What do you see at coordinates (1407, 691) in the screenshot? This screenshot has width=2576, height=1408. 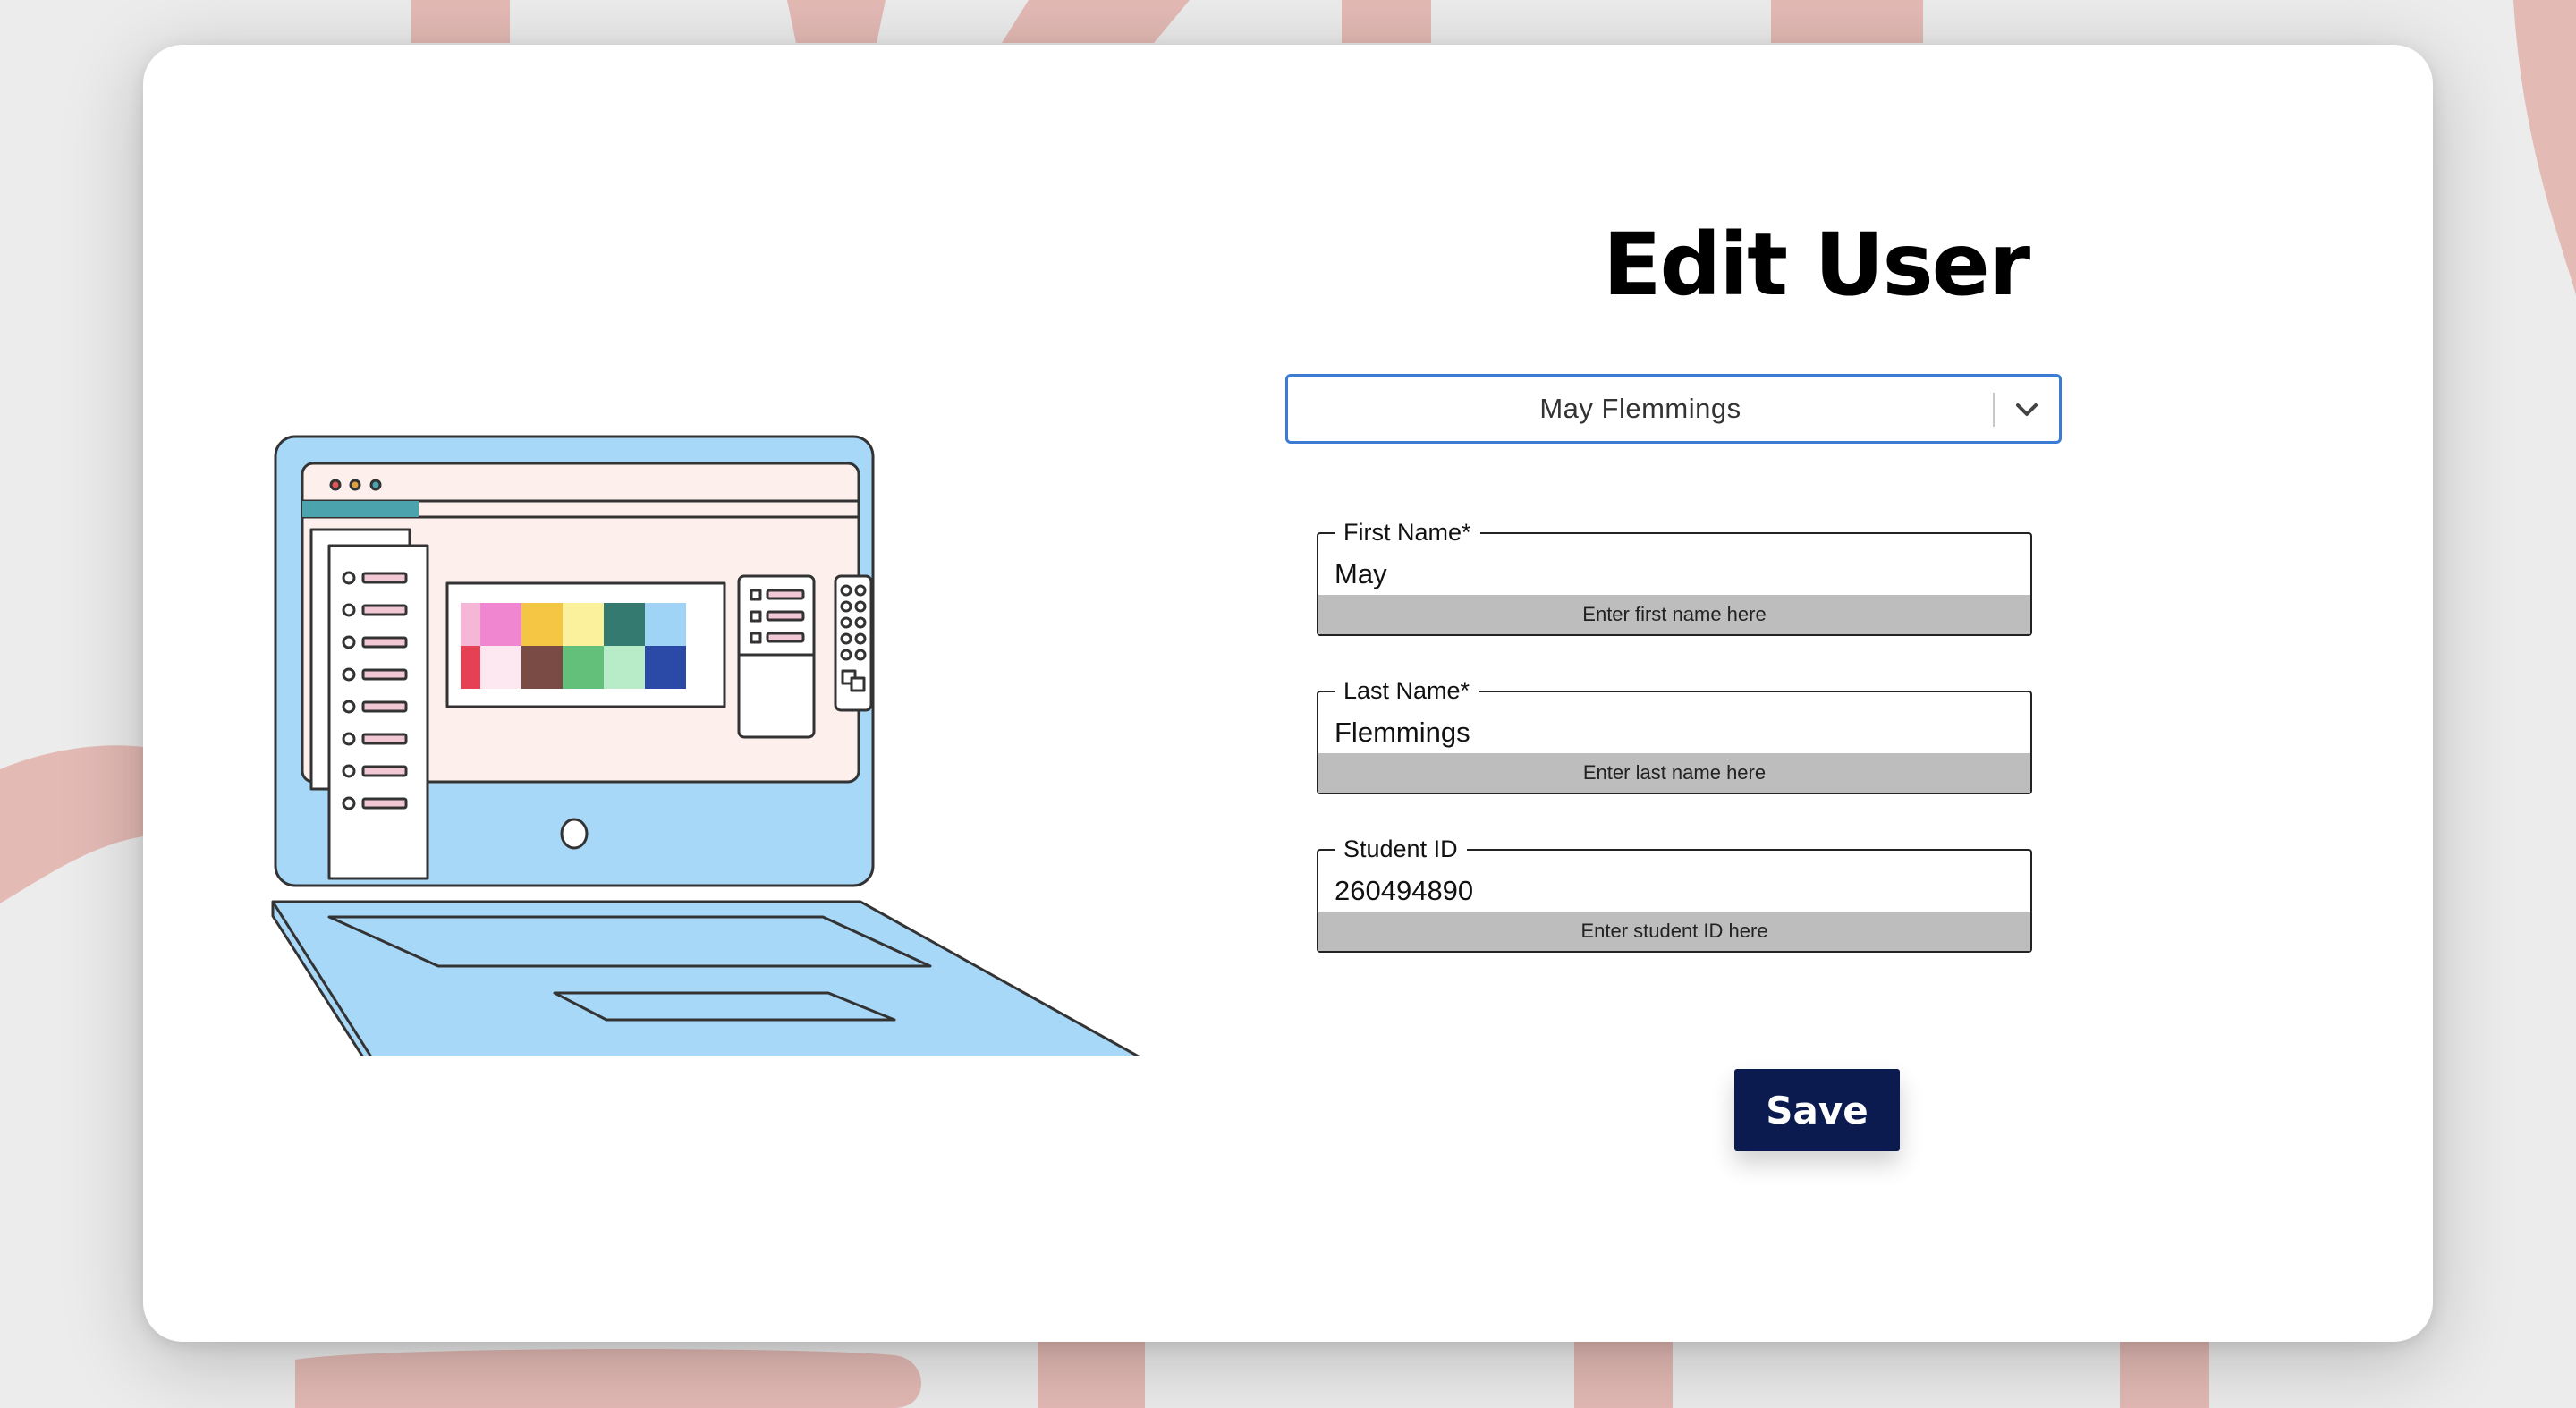 I see `last-name-label: Last Name*` at bounding box center [1407, 691].